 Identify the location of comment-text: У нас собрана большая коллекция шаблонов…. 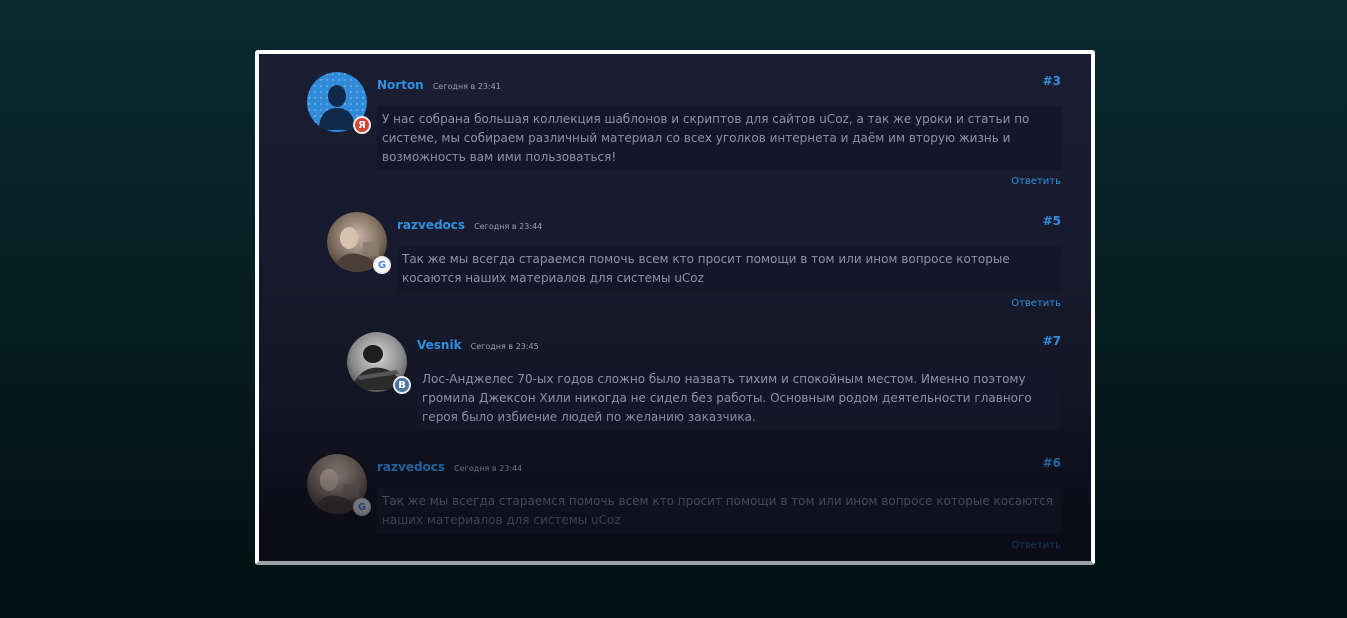
(719, 138).